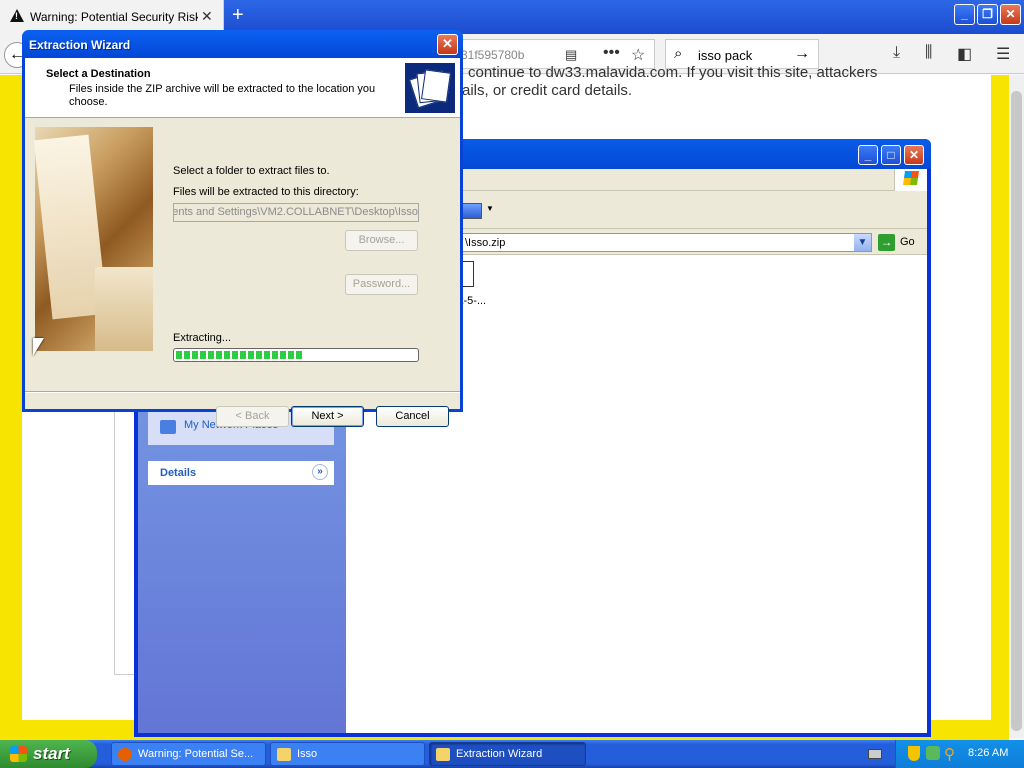  I want to click on library-icon: ⫼, so click(928, 53).